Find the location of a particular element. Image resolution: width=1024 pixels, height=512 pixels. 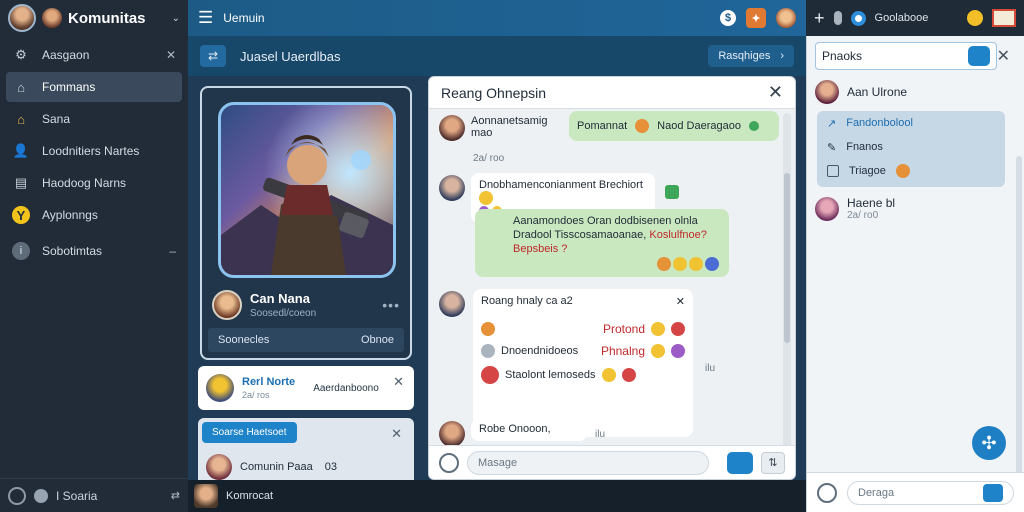

options-box: ↗ Fandonbolool ✎ Fnanos Triagoe is located at coordinates (911, 149).